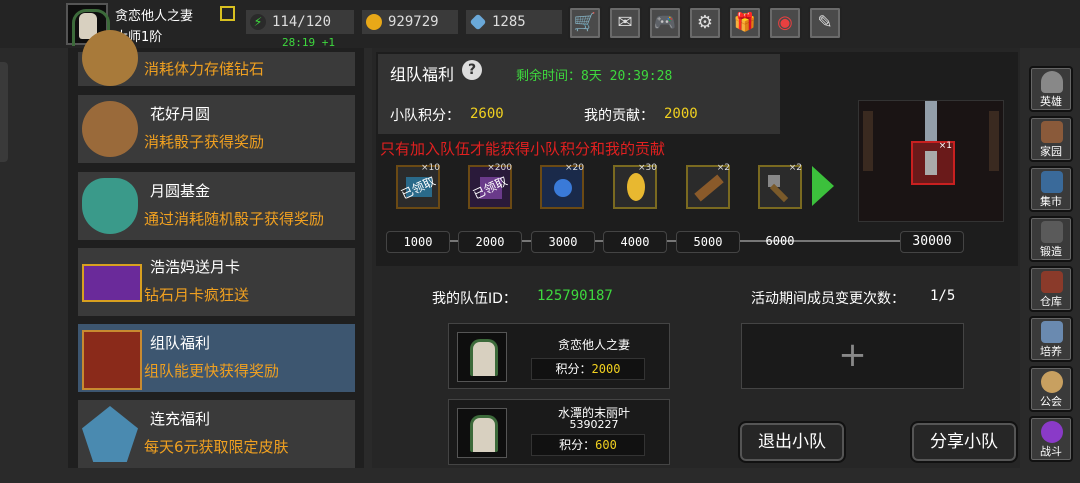 The width and height of the screenshot is (1080, 483). Describe the element at coordinates (1051, 439) in the screenshot. I see `nav-battle: 战斗` at that location.